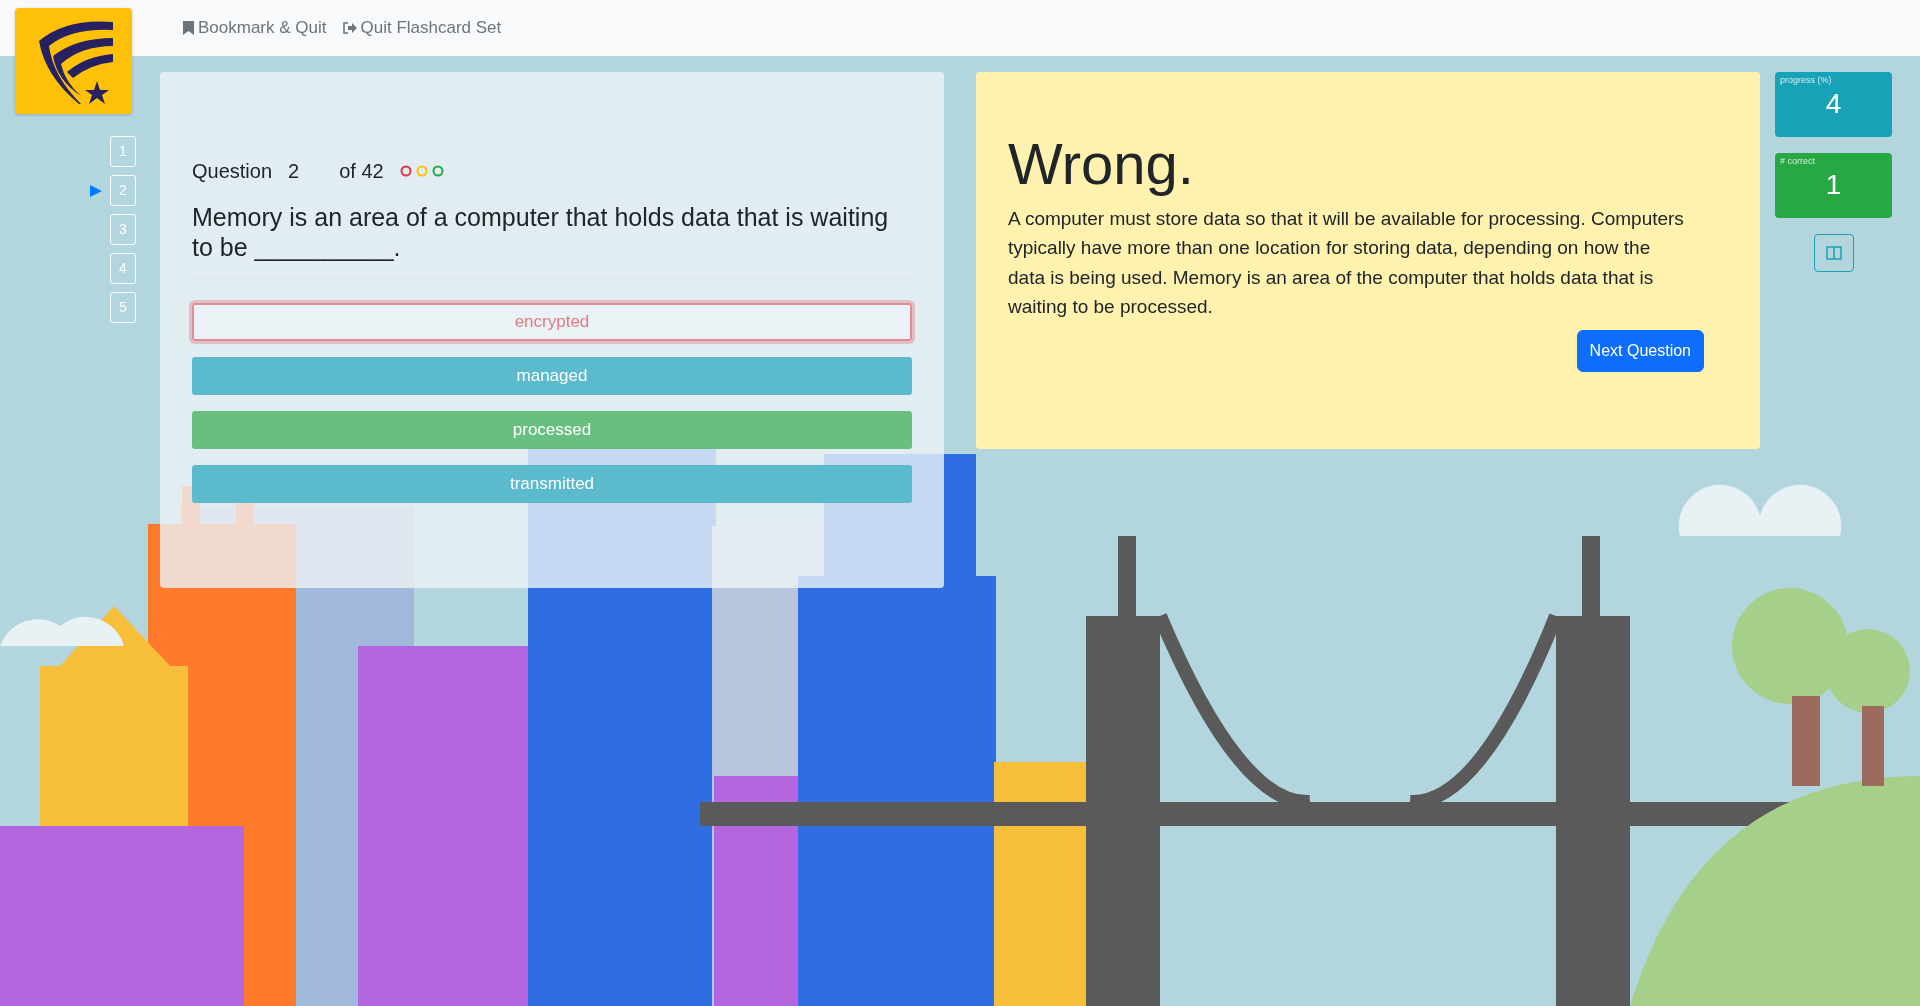  Describe the element at coordinates (255, 28) in the screenshot. I see `bookmark-quit-link: Bookmark & Quit` at that location.